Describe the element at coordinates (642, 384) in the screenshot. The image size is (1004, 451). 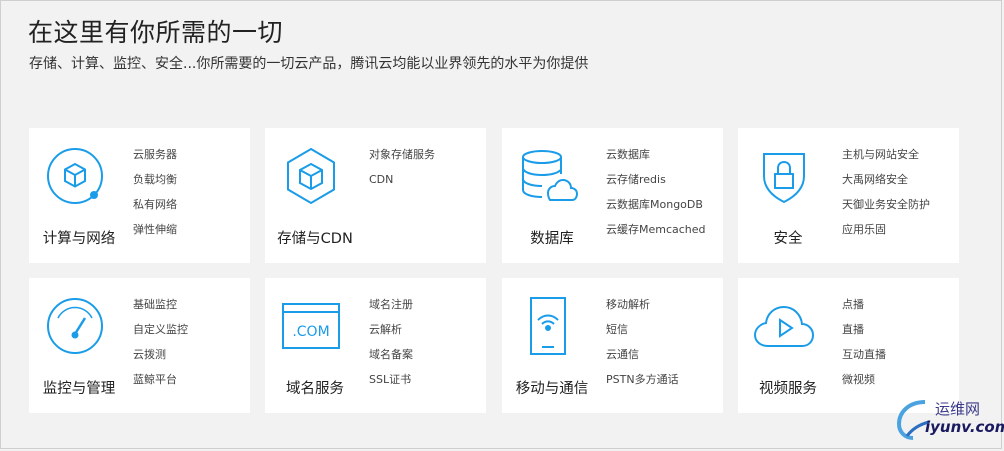
I see `card-link: PSTN多方通话` at that location.